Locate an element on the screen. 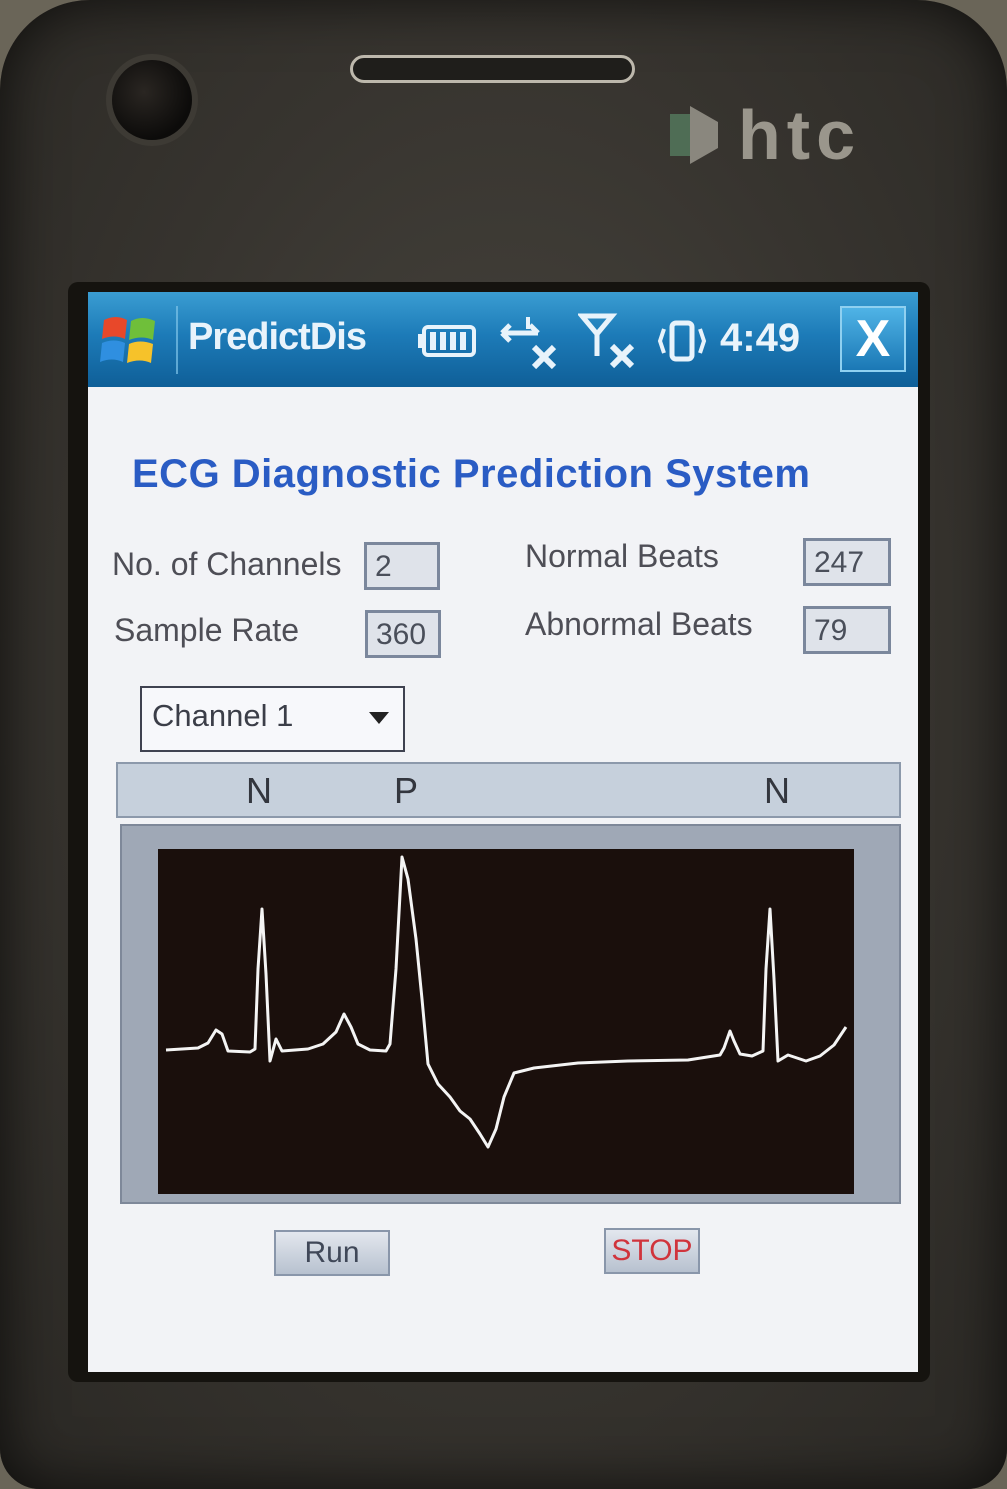  connectivity-icon is located at coordinates (529, 343).